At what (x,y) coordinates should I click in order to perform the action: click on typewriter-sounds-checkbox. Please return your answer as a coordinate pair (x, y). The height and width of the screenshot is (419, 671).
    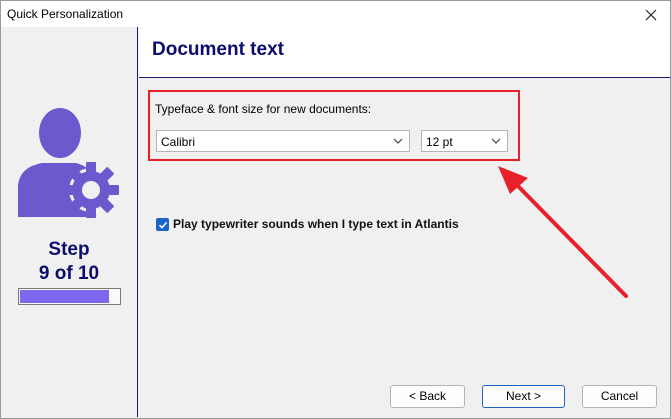
    Looking at the image, I should click on (162, 224).